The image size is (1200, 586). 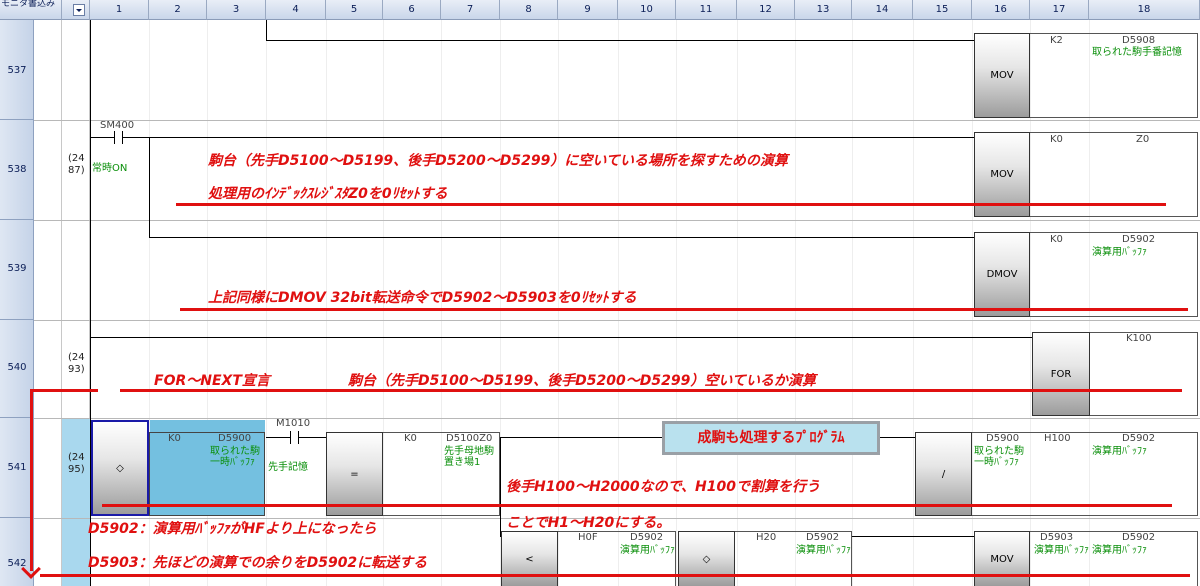 What do you see at coordinates (1061, 374) in the screenshot?
I see `for-instruction: FOR` at bounding box center [1061, 374].